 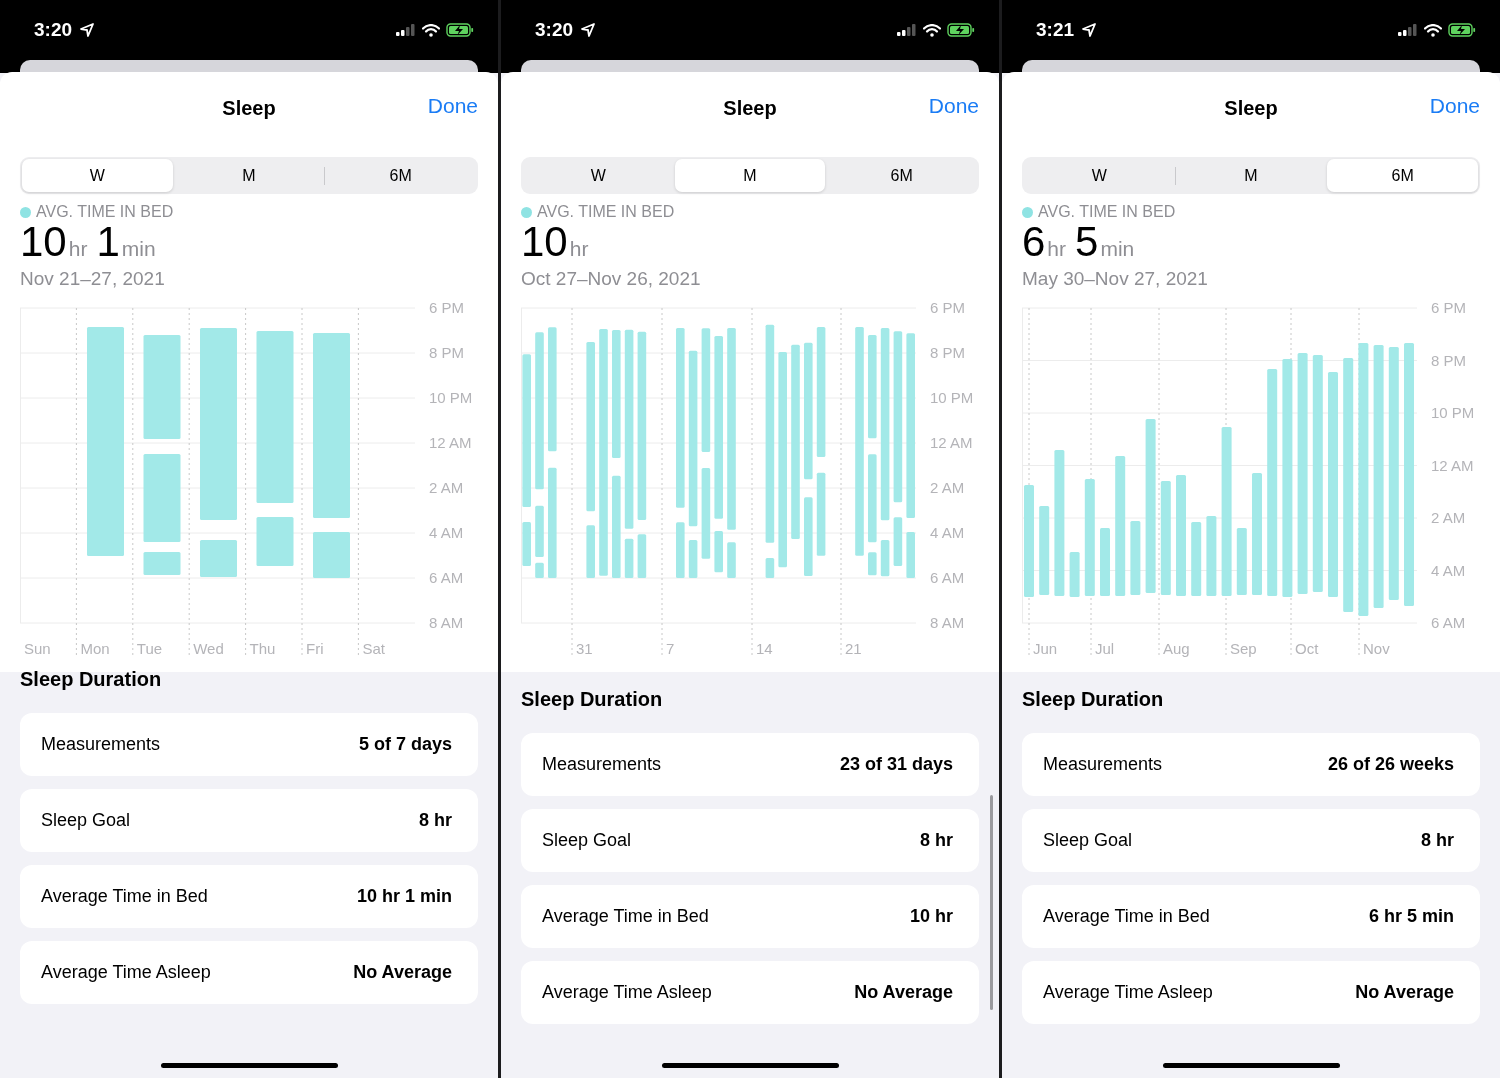 What do you see at coordinates (1034, 242) in the screenshot?
I see `average-number: 6` at bounding box center [1034, 242].